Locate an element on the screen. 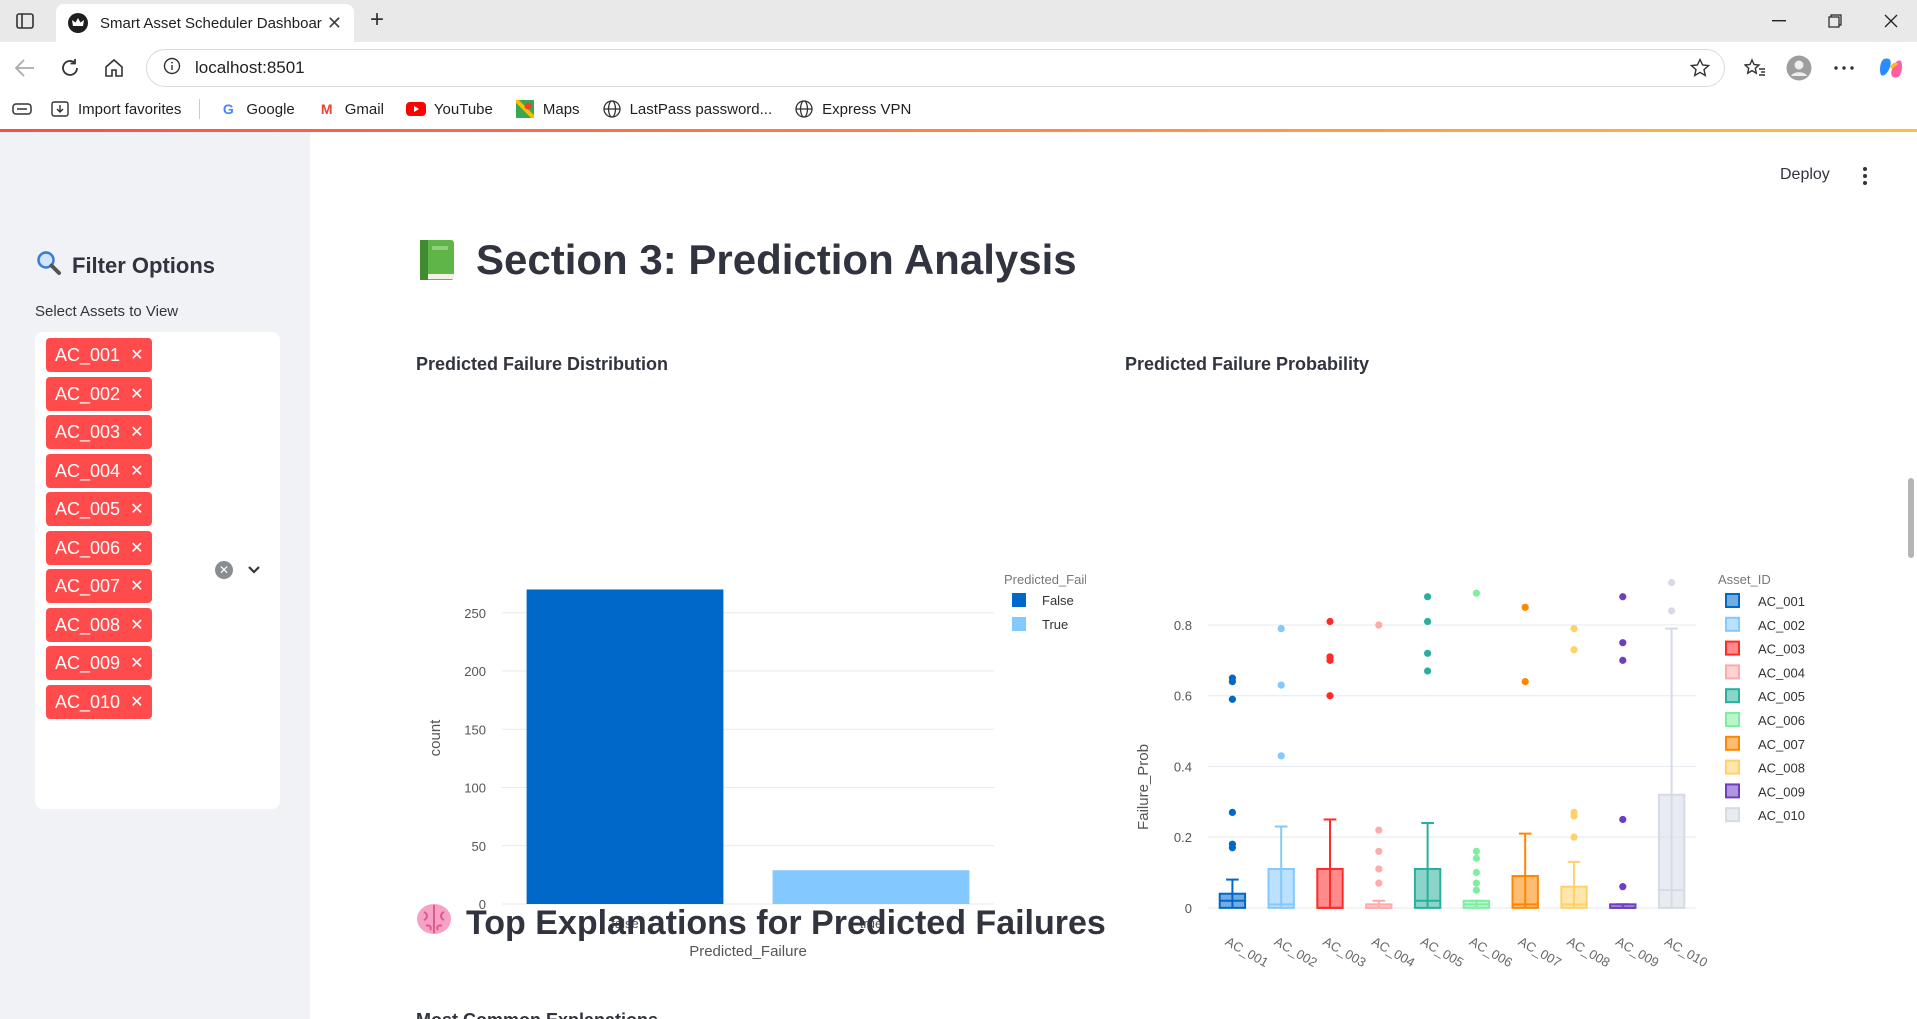  bookmark-maps: Maps is located at coordinates (547, 109).